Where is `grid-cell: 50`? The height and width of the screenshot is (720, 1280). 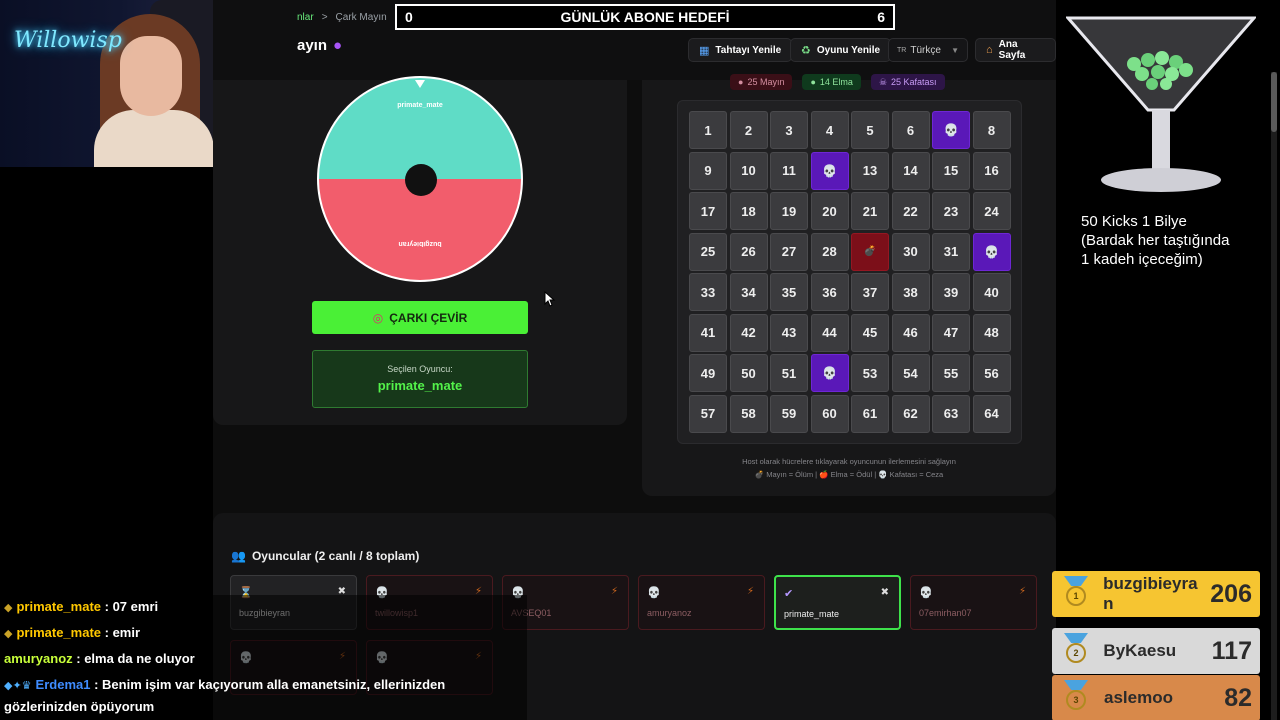
grid-cell: 50 is located at coordinates (748, 373).